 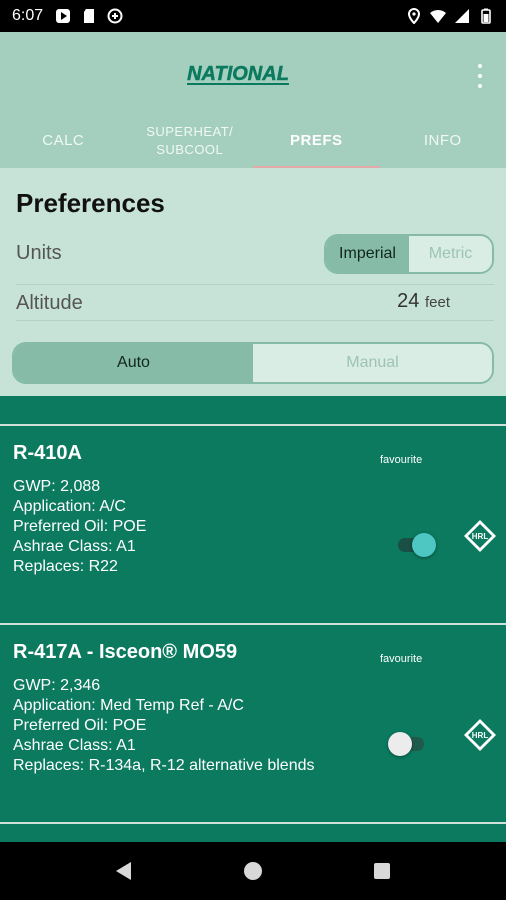 I want to click on tab-bar: CALC SUPERHEAT/ SUBCOOL PREFS INFO, so click(x=253, y=141).